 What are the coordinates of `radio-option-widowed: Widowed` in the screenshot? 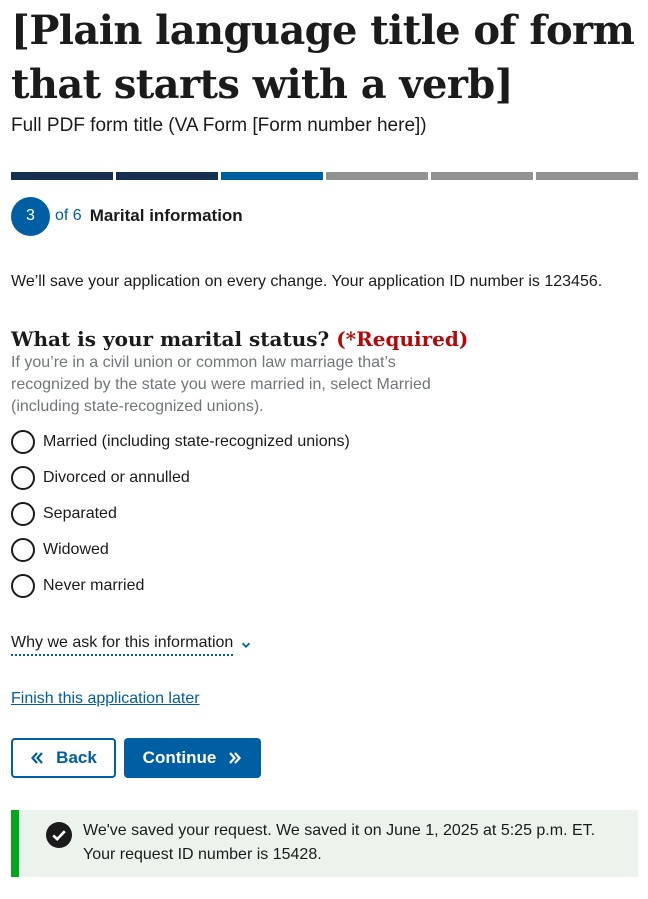 It's located at (180, 550).